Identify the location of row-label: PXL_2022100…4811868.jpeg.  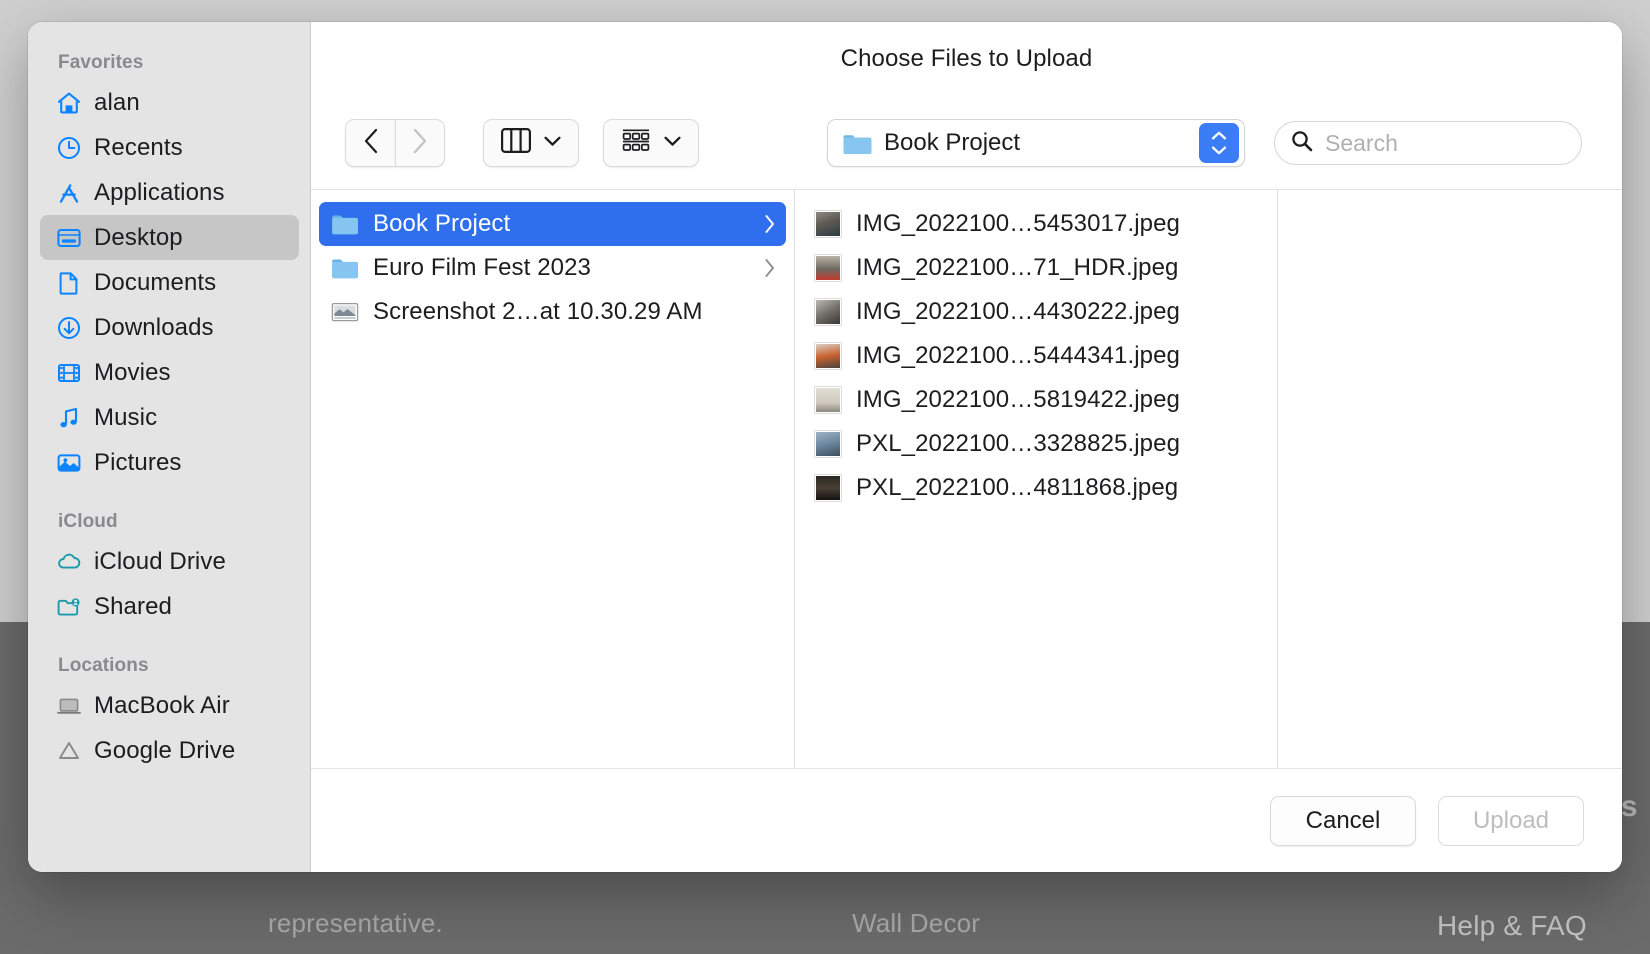
(1017, 487).